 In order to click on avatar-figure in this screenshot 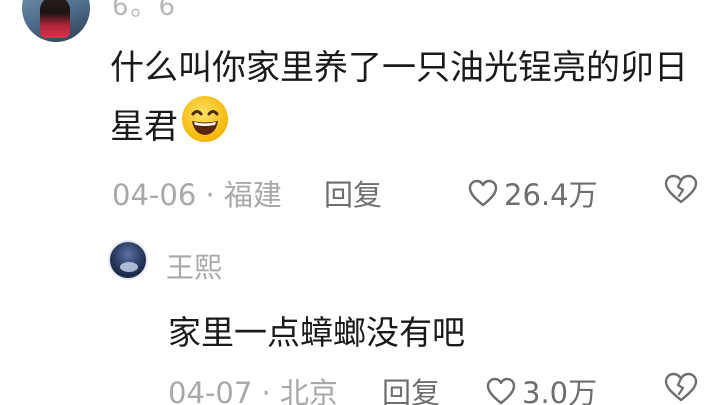, I will do `click(55, 19)`.